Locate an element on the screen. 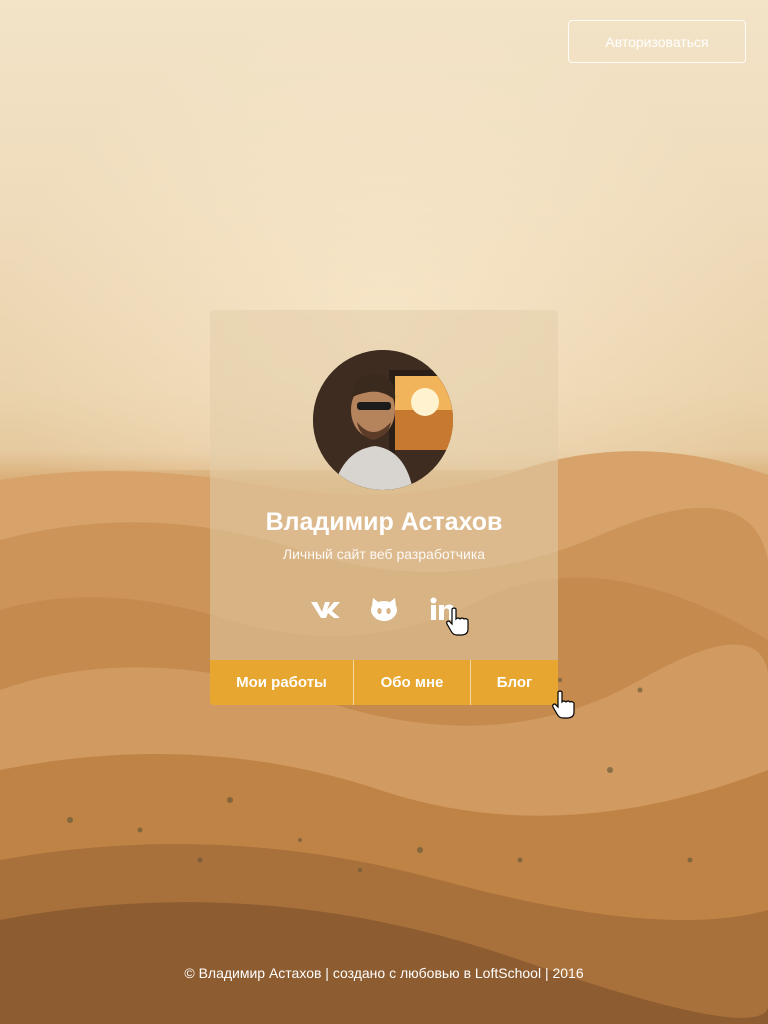 This screenshot has height=1024, width=768. vk-icon is located at coordinates (326, 609).